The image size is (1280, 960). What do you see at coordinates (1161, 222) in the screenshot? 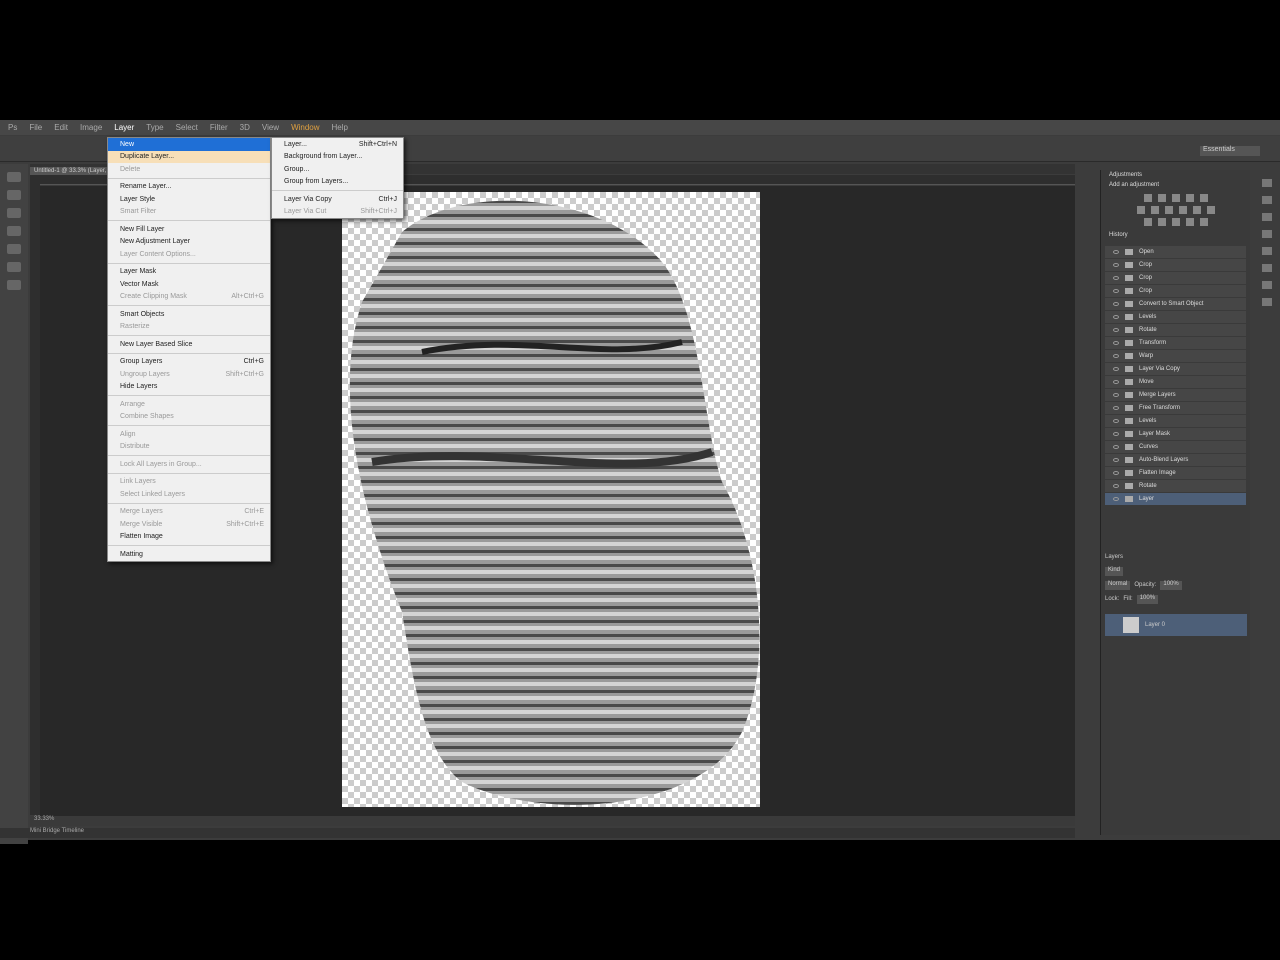
I see `posterize-icon` at bounding box center [1161, 222].